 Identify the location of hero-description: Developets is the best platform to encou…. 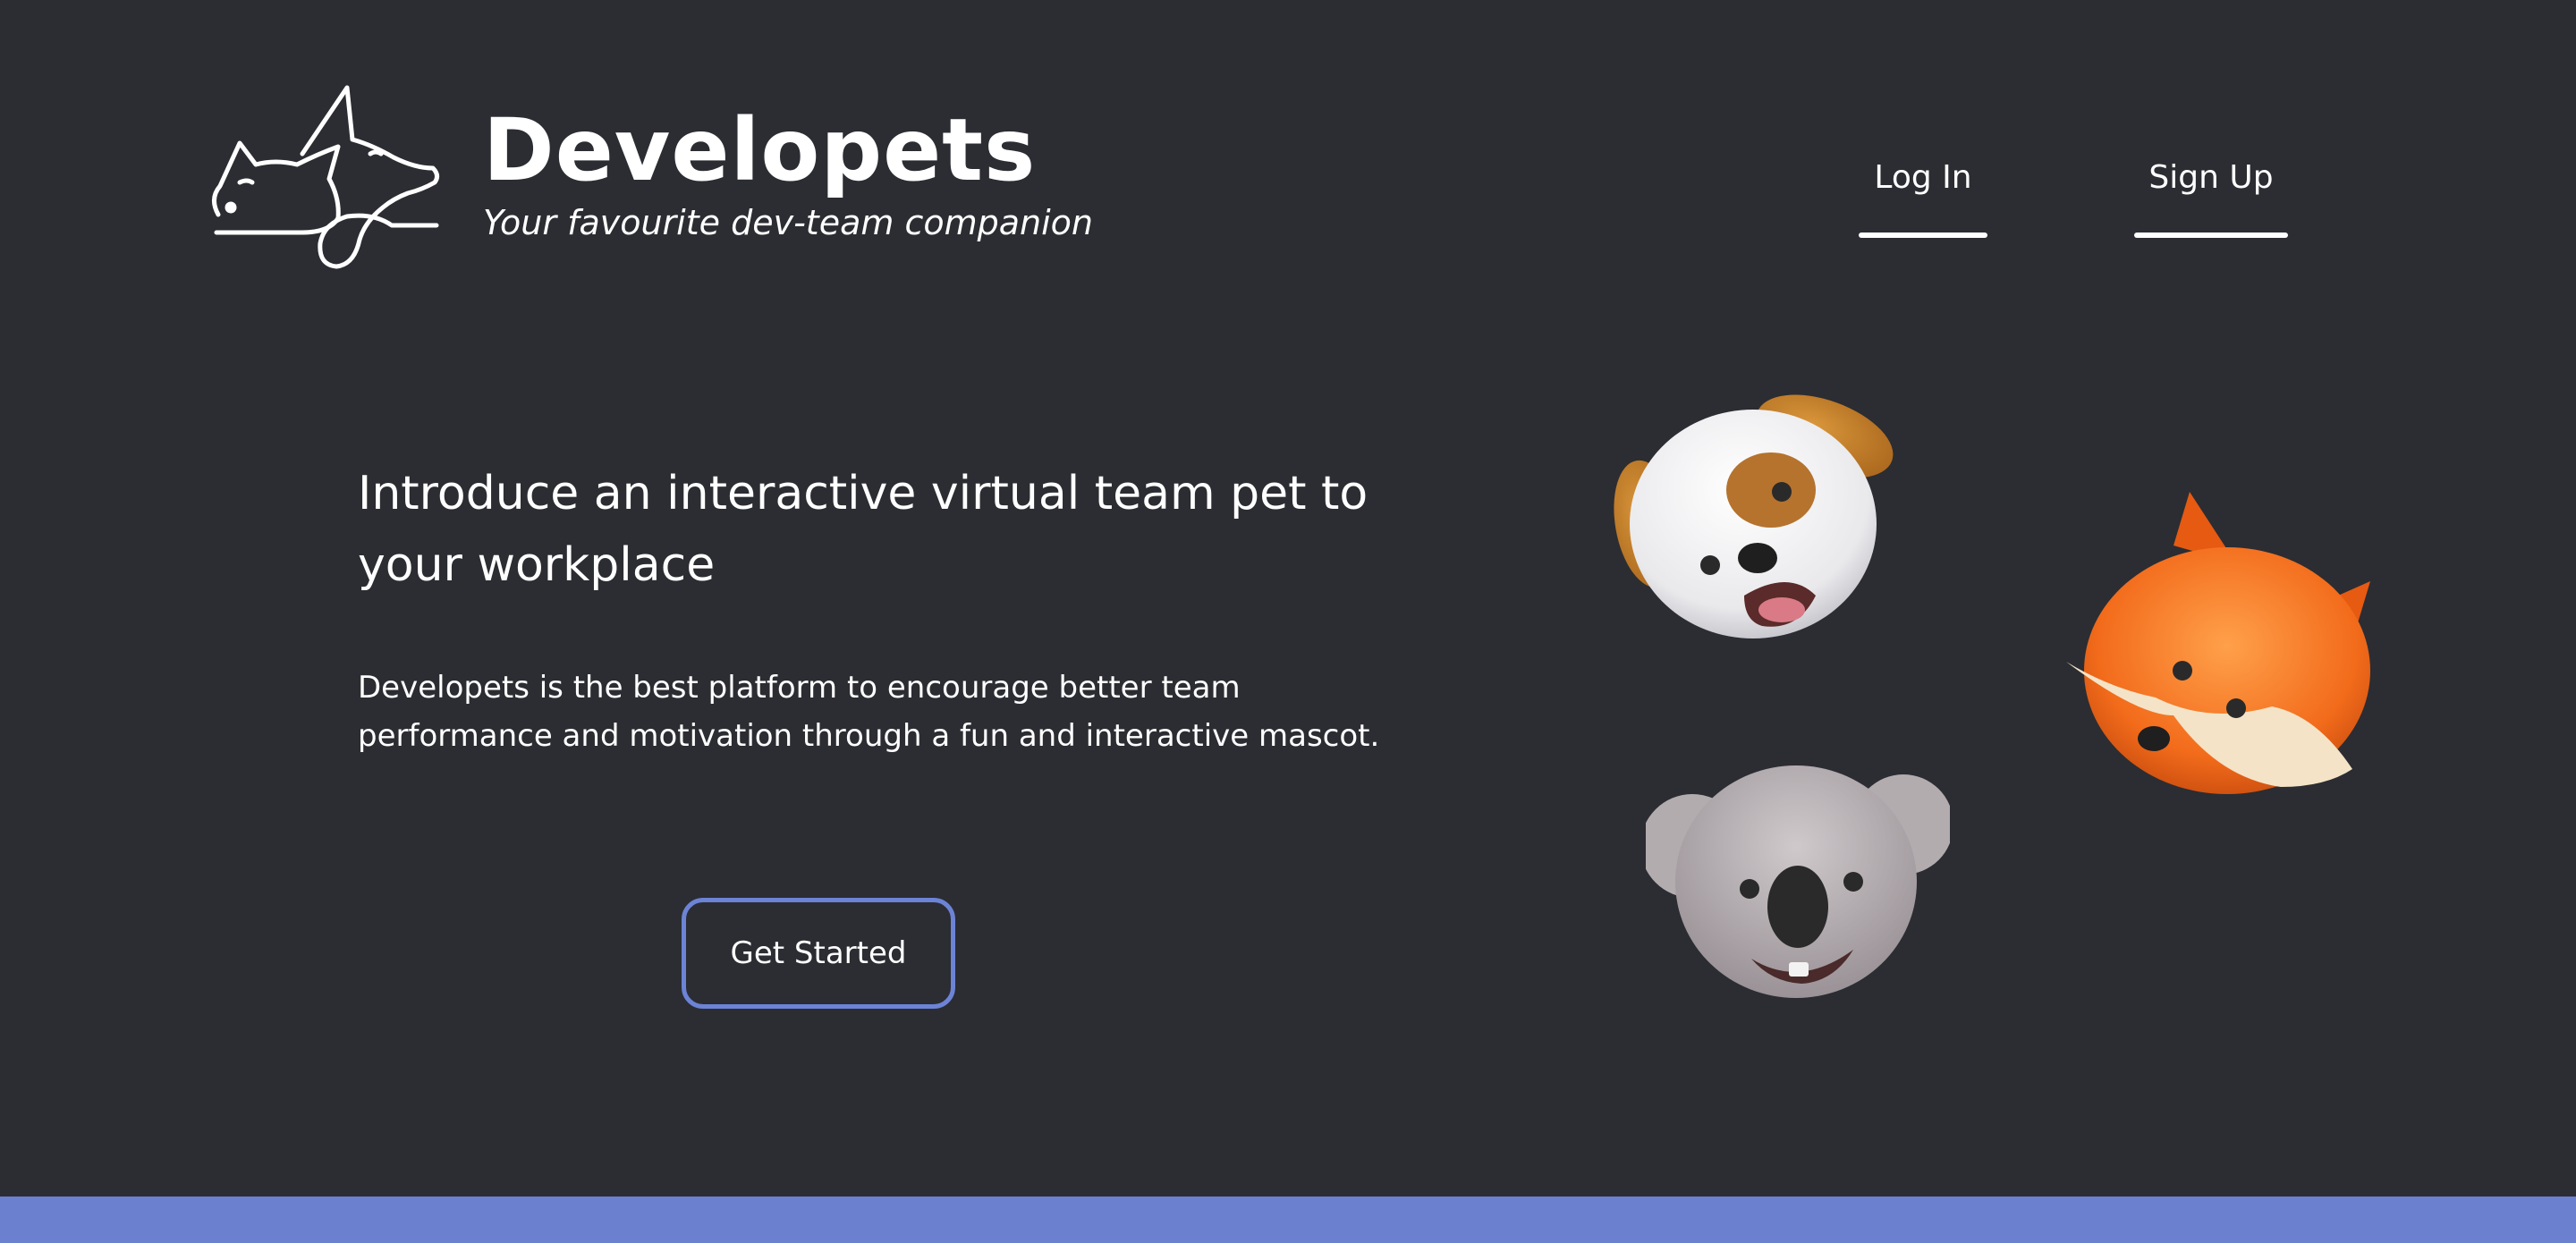
(869, 712).